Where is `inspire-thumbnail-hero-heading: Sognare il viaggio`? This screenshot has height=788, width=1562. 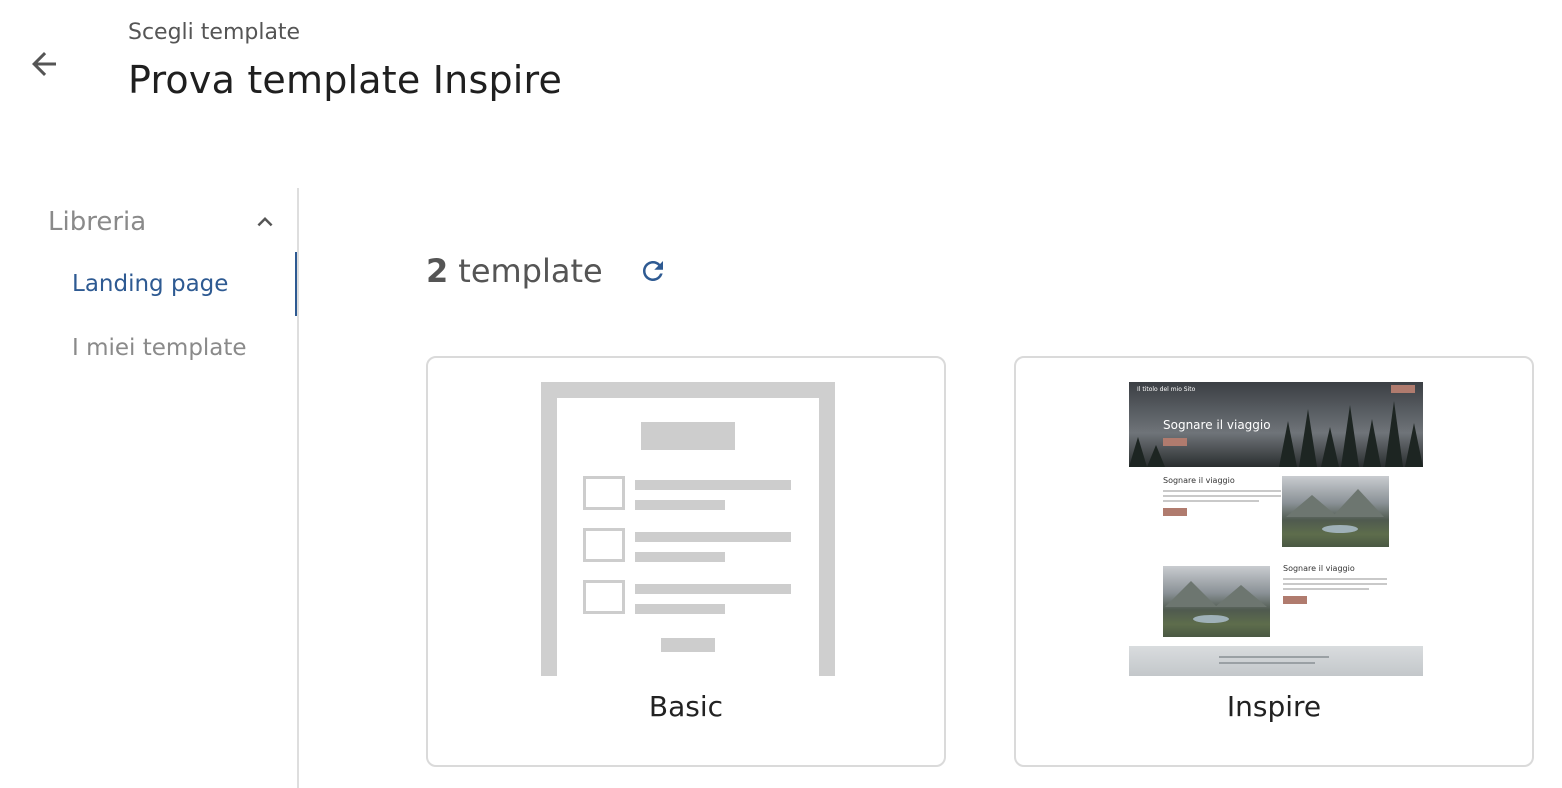
inspire-thumbnail-hero-heading: Sognare il viaggio is located at coordinates (1217, 425).